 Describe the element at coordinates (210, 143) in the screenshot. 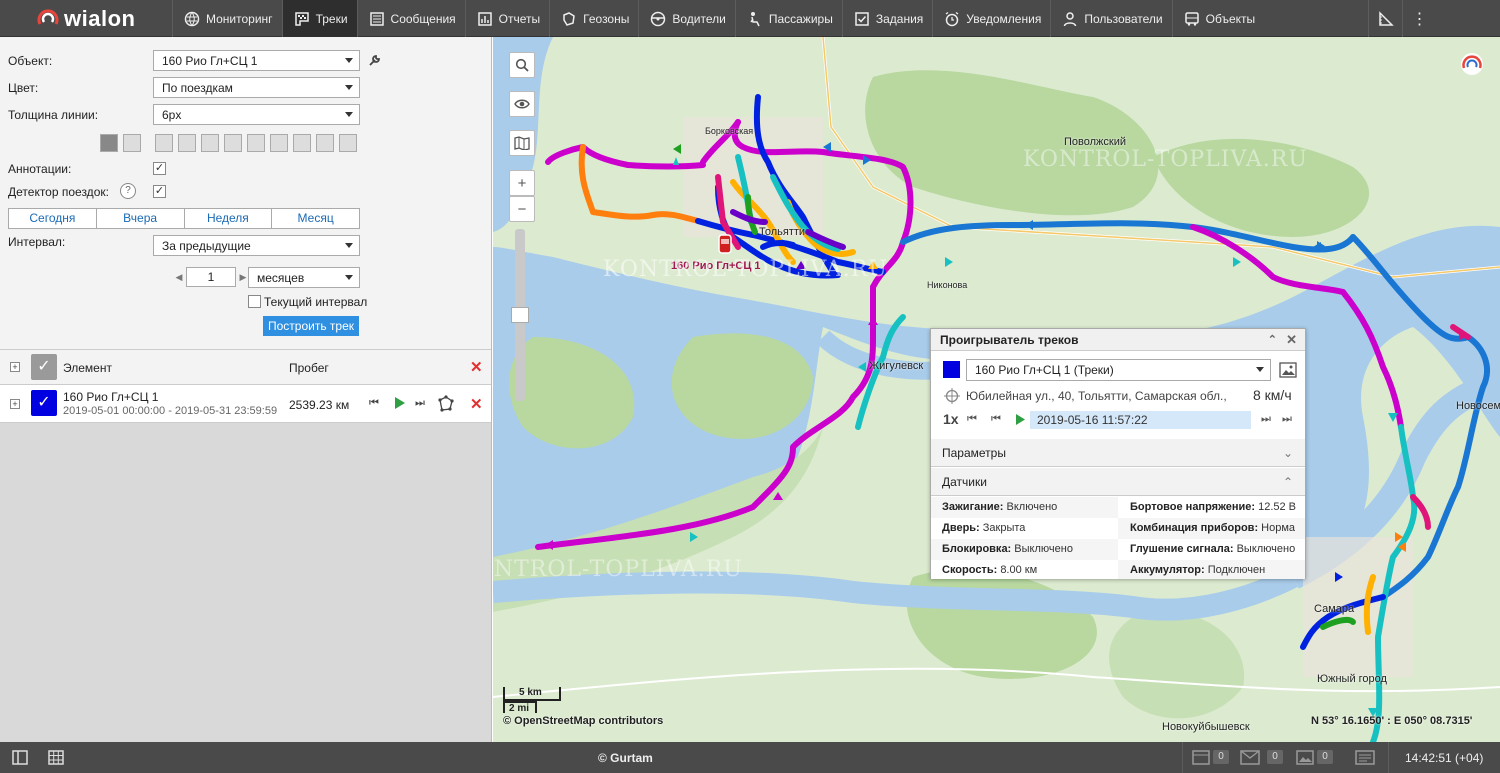

I see `fuel-icon` at that location.